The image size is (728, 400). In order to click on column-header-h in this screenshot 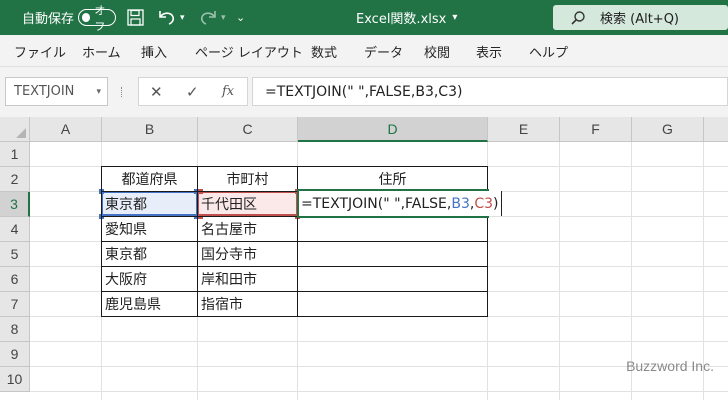, I will do `click(716, 129)`.